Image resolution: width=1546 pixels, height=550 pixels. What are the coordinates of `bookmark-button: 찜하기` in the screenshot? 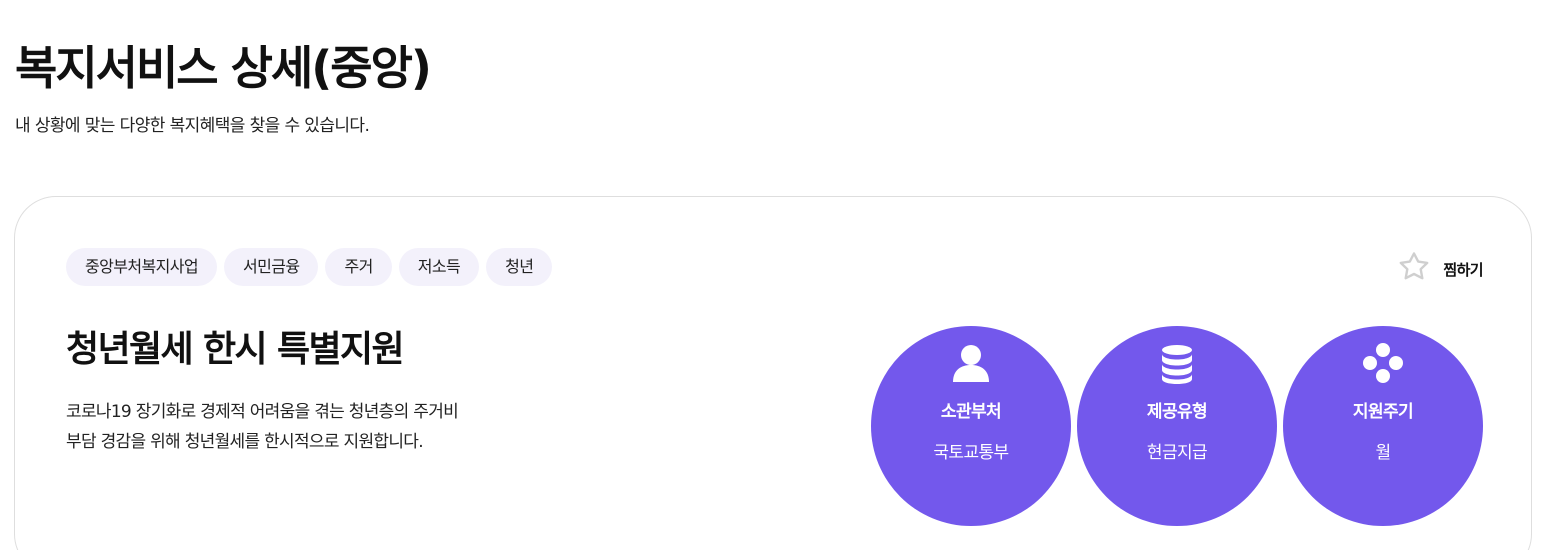 It's located at (1440, 269).